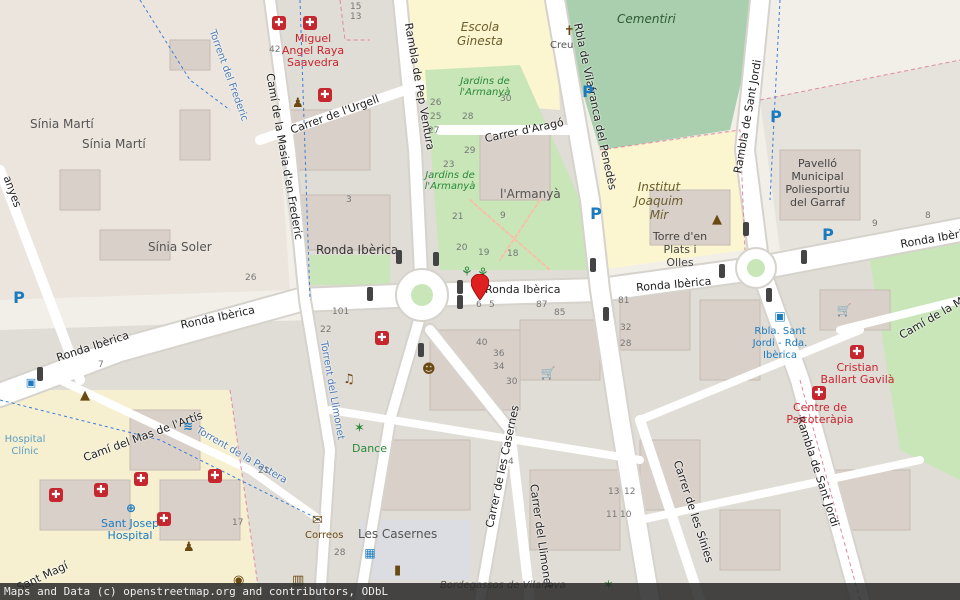  I want to click on house-number: 12, so click(630, 492).